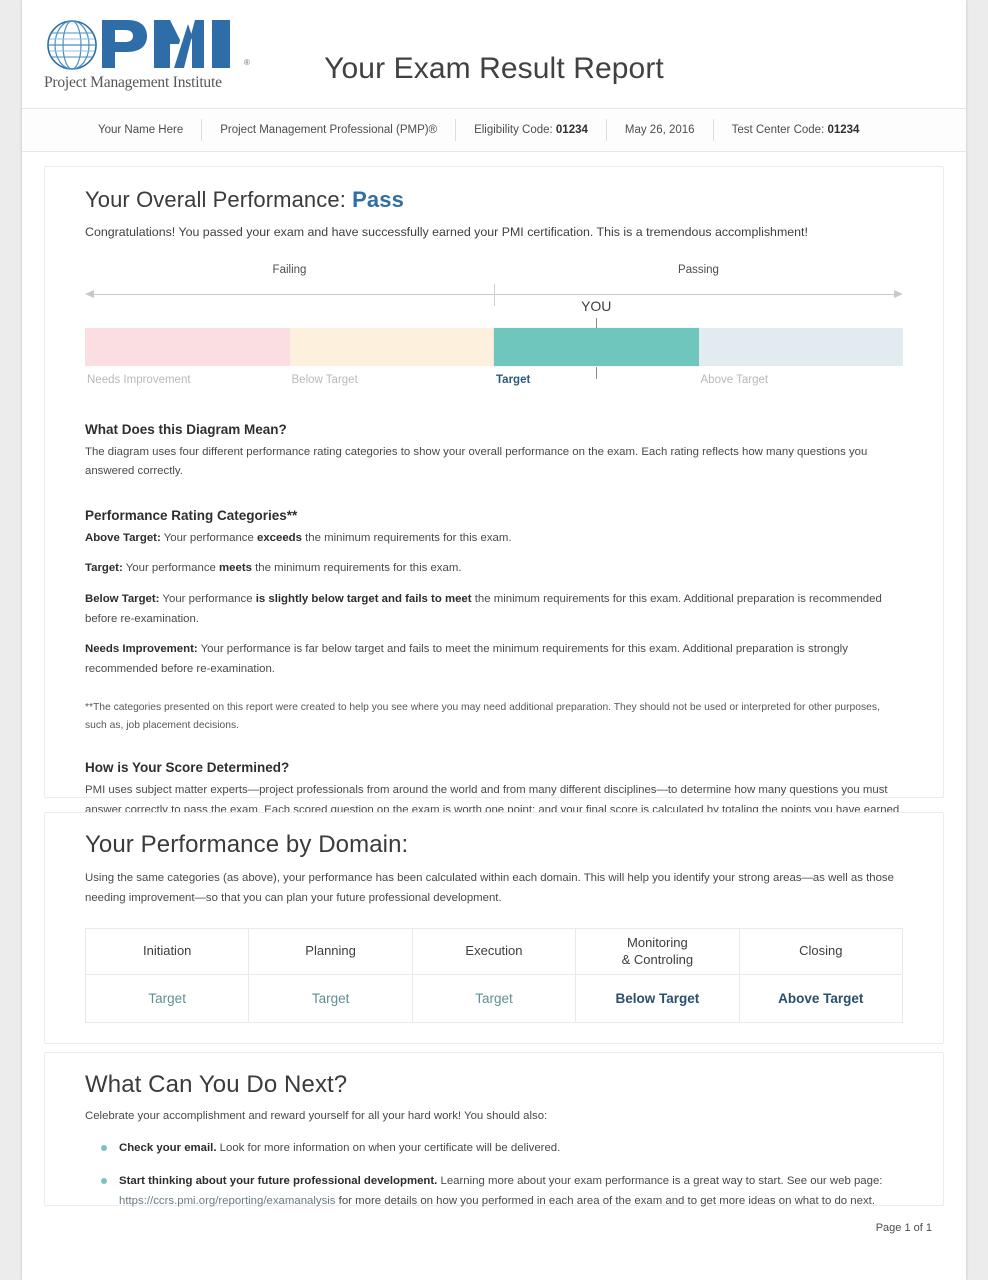 This screenshot has width=988, height=1280. What do you see at coordinates (247, 844) in the screenshot?
I see `domain-section-heading: Your Performance by Domain:` at bounding box center [247, 844].